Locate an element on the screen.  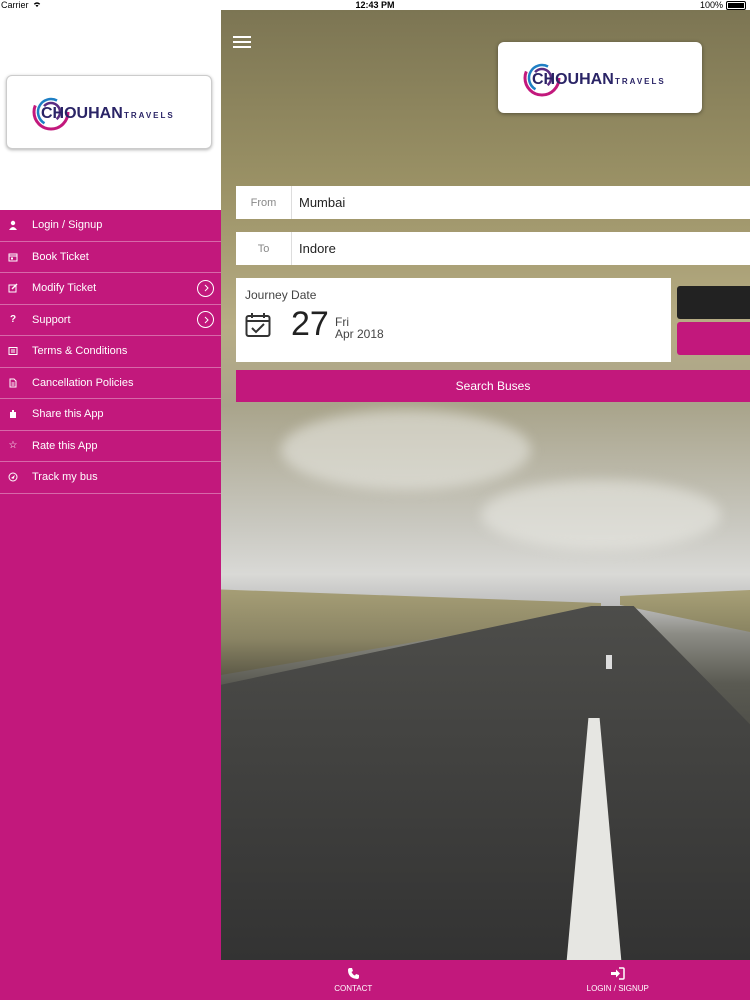
battery-icon is located at coordinates (736, 5).